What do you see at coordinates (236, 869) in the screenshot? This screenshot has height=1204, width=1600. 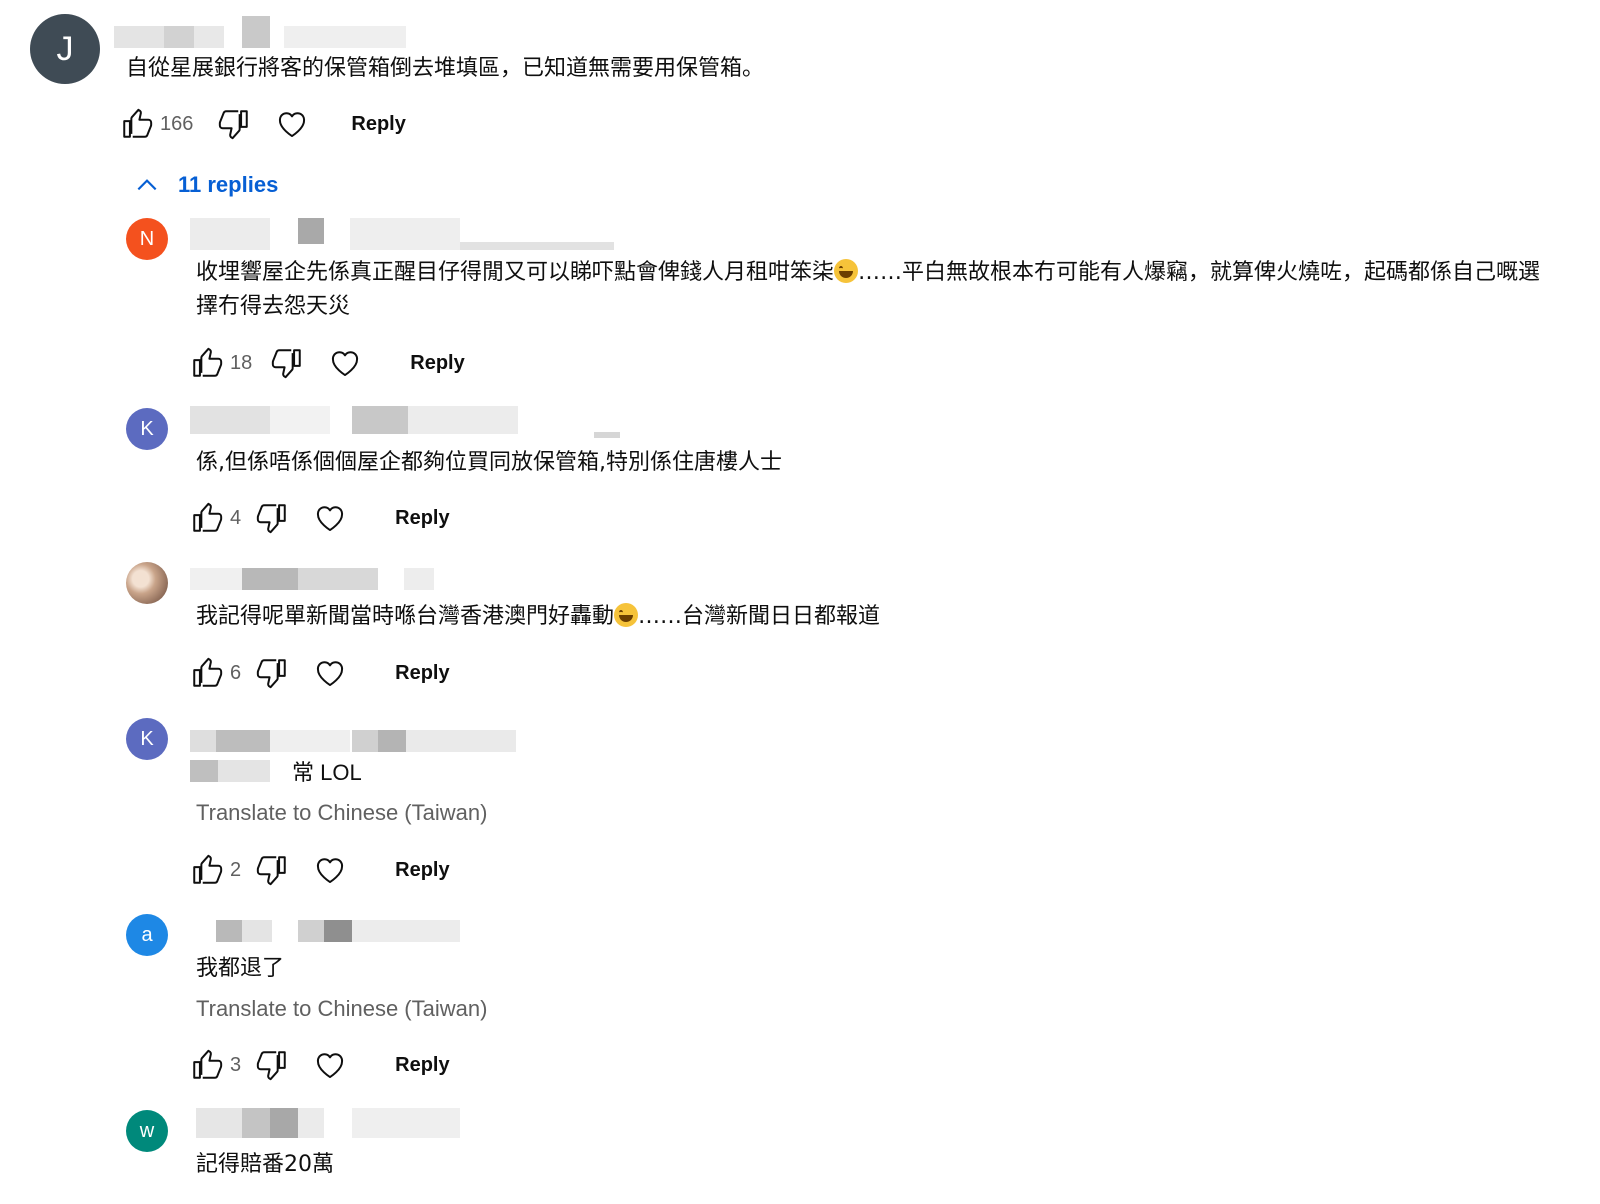 I see `like-count: 2` at bounding box center [236, 869].